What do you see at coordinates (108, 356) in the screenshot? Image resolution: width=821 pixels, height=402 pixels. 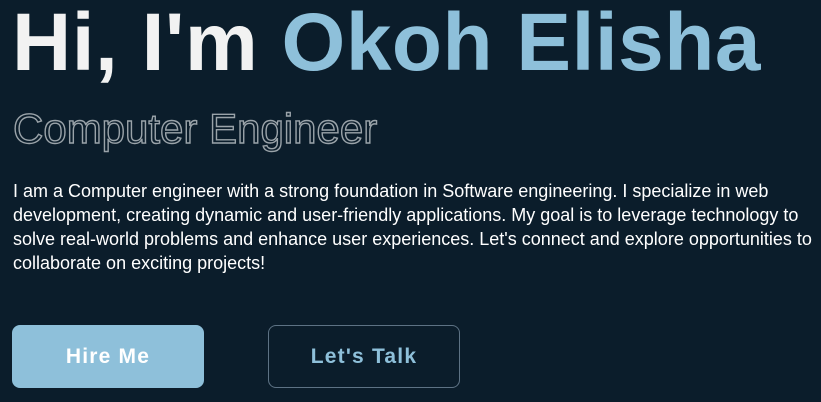 I see `hire-me-button: Hire Me` at bounding box center [108, 356].